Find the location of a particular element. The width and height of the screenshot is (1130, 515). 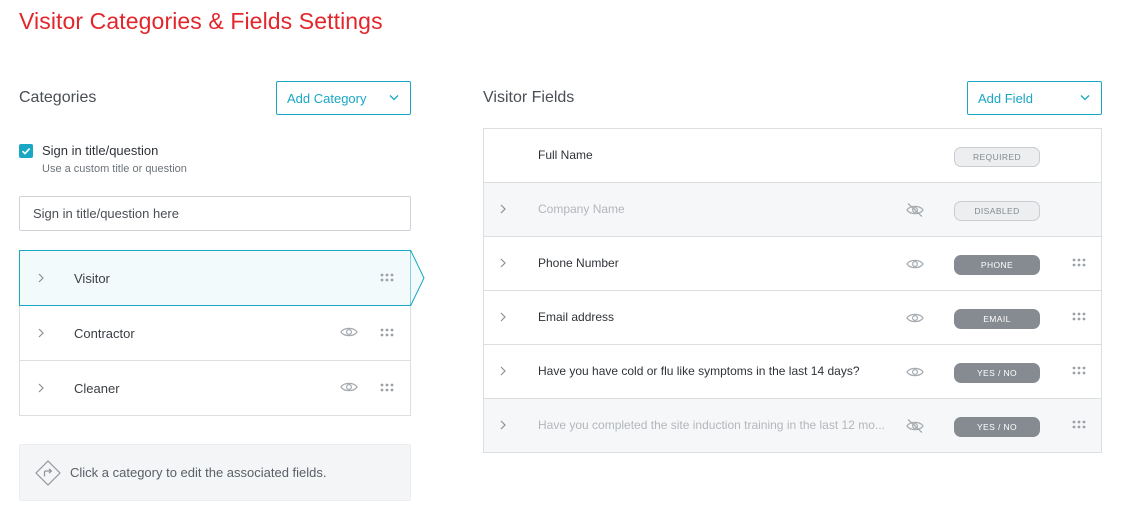

field-label: Email address is located at coordinates (576, 317).